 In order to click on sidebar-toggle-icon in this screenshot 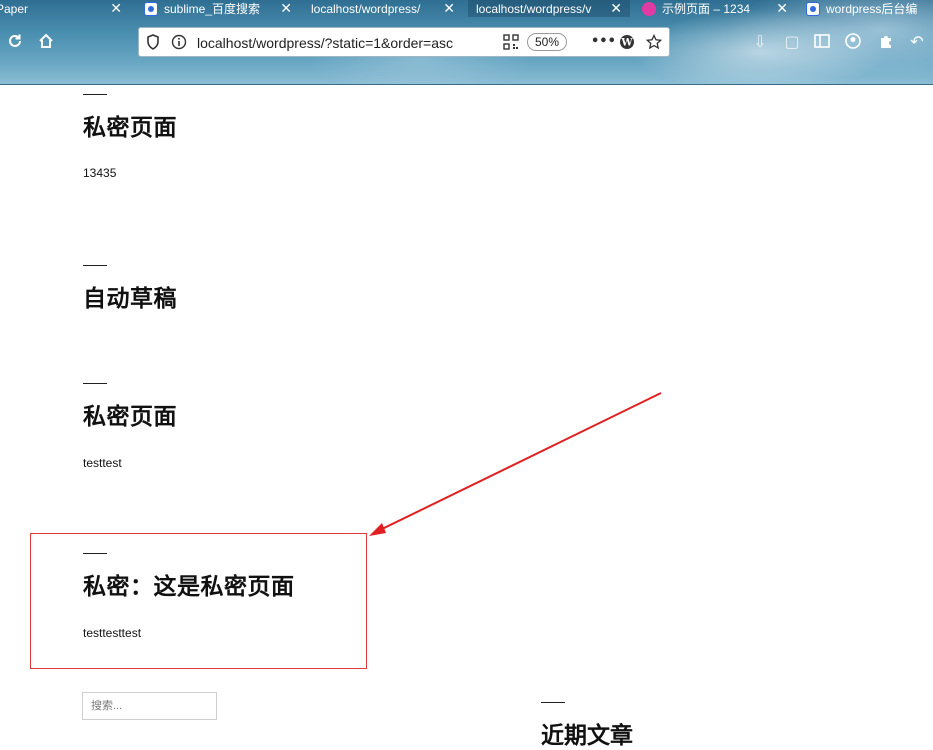, I will do `click(822, 42)`.